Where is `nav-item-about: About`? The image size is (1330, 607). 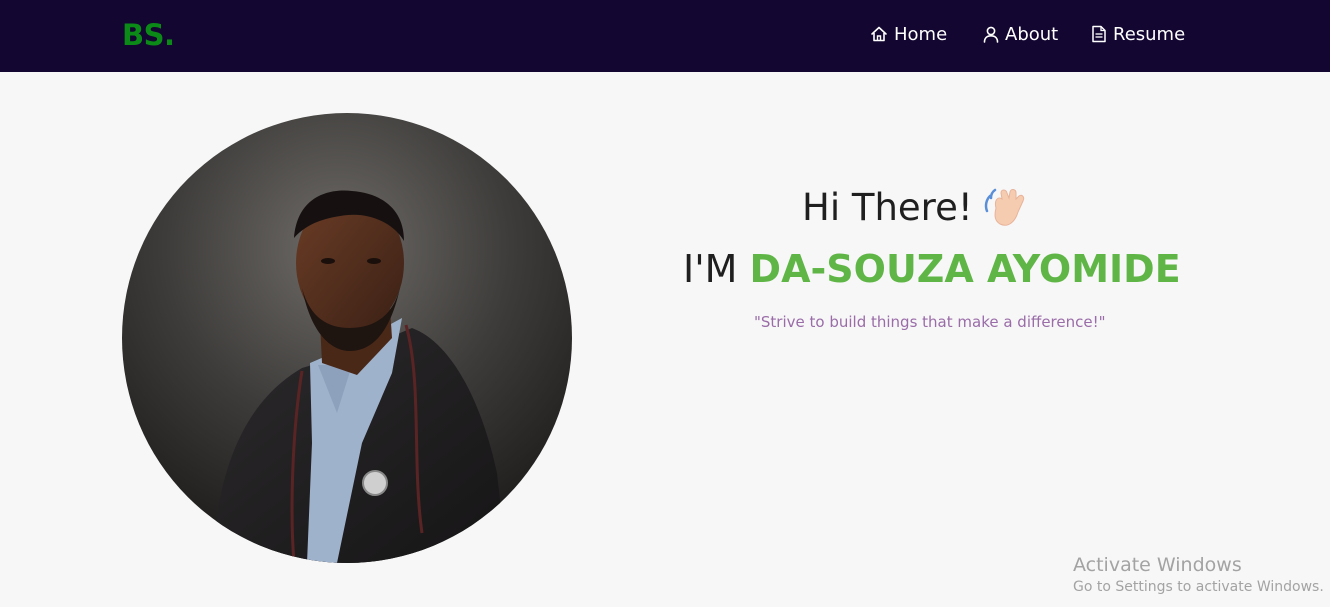
nav-item-about: About is located at coordinates (1020, 34).